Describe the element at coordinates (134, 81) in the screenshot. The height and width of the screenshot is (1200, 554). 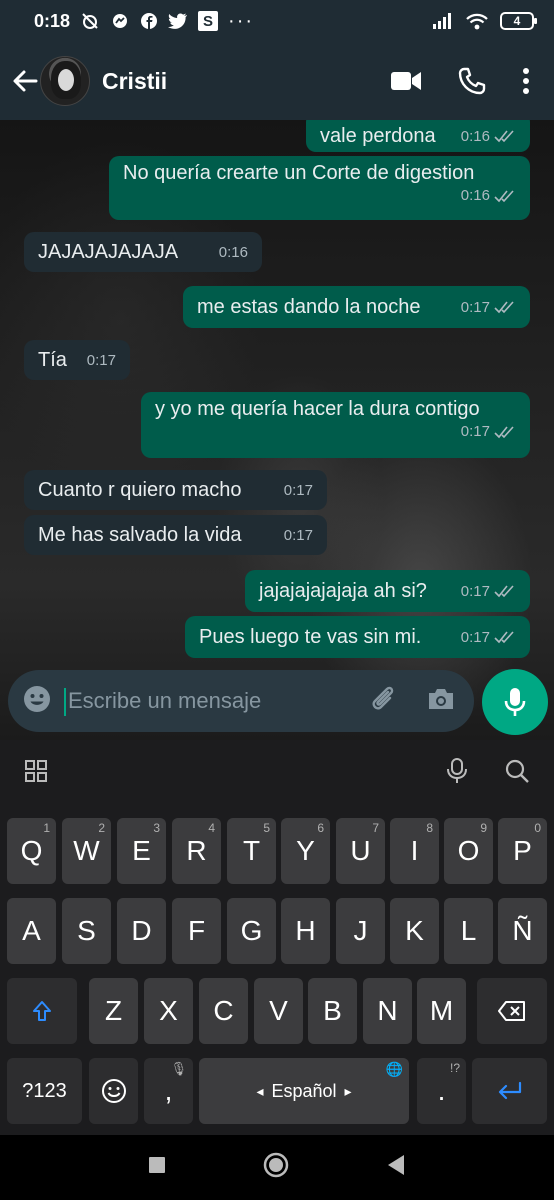
I see `contact-name: Cristii` at that location.